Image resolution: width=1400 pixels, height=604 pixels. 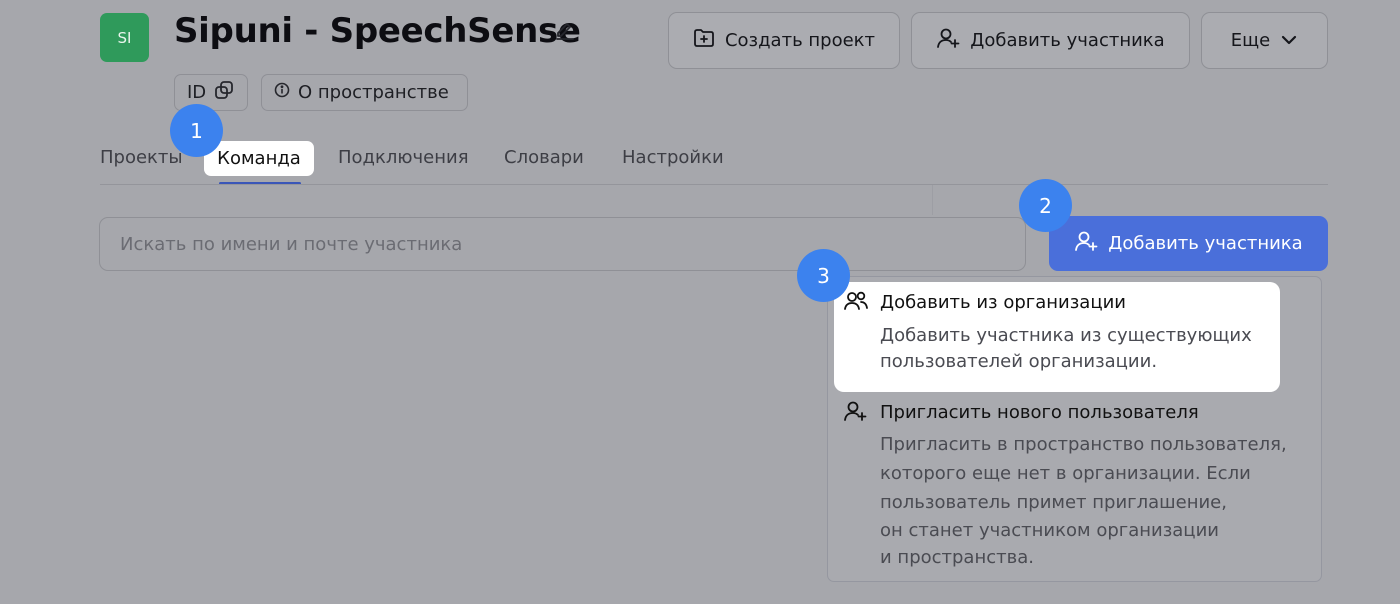 I want to click on invite-desc-line: которого еще нет в организации. Если, so click(x=1065, y=473).